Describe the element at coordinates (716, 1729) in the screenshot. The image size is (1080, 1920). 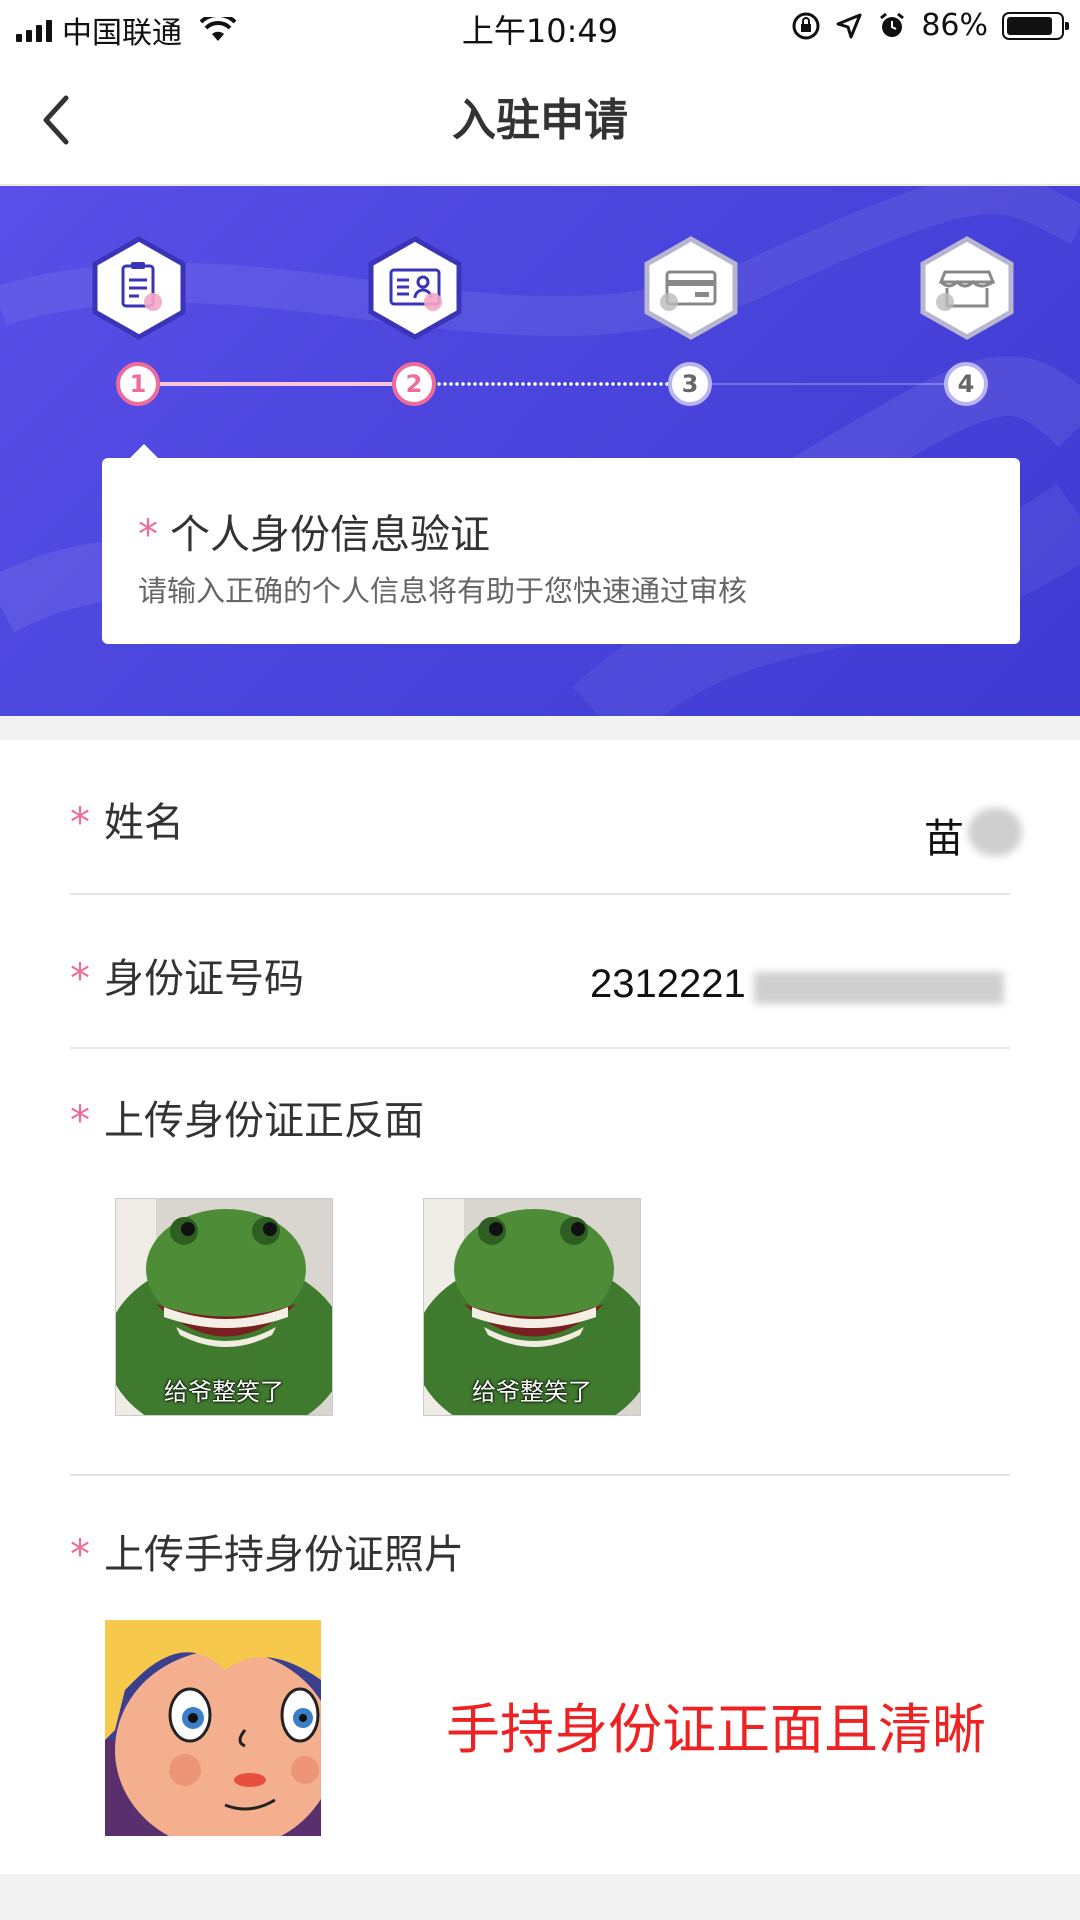
I see `handheld-photo-hint: 手持身份证正面且清晰` at that location.